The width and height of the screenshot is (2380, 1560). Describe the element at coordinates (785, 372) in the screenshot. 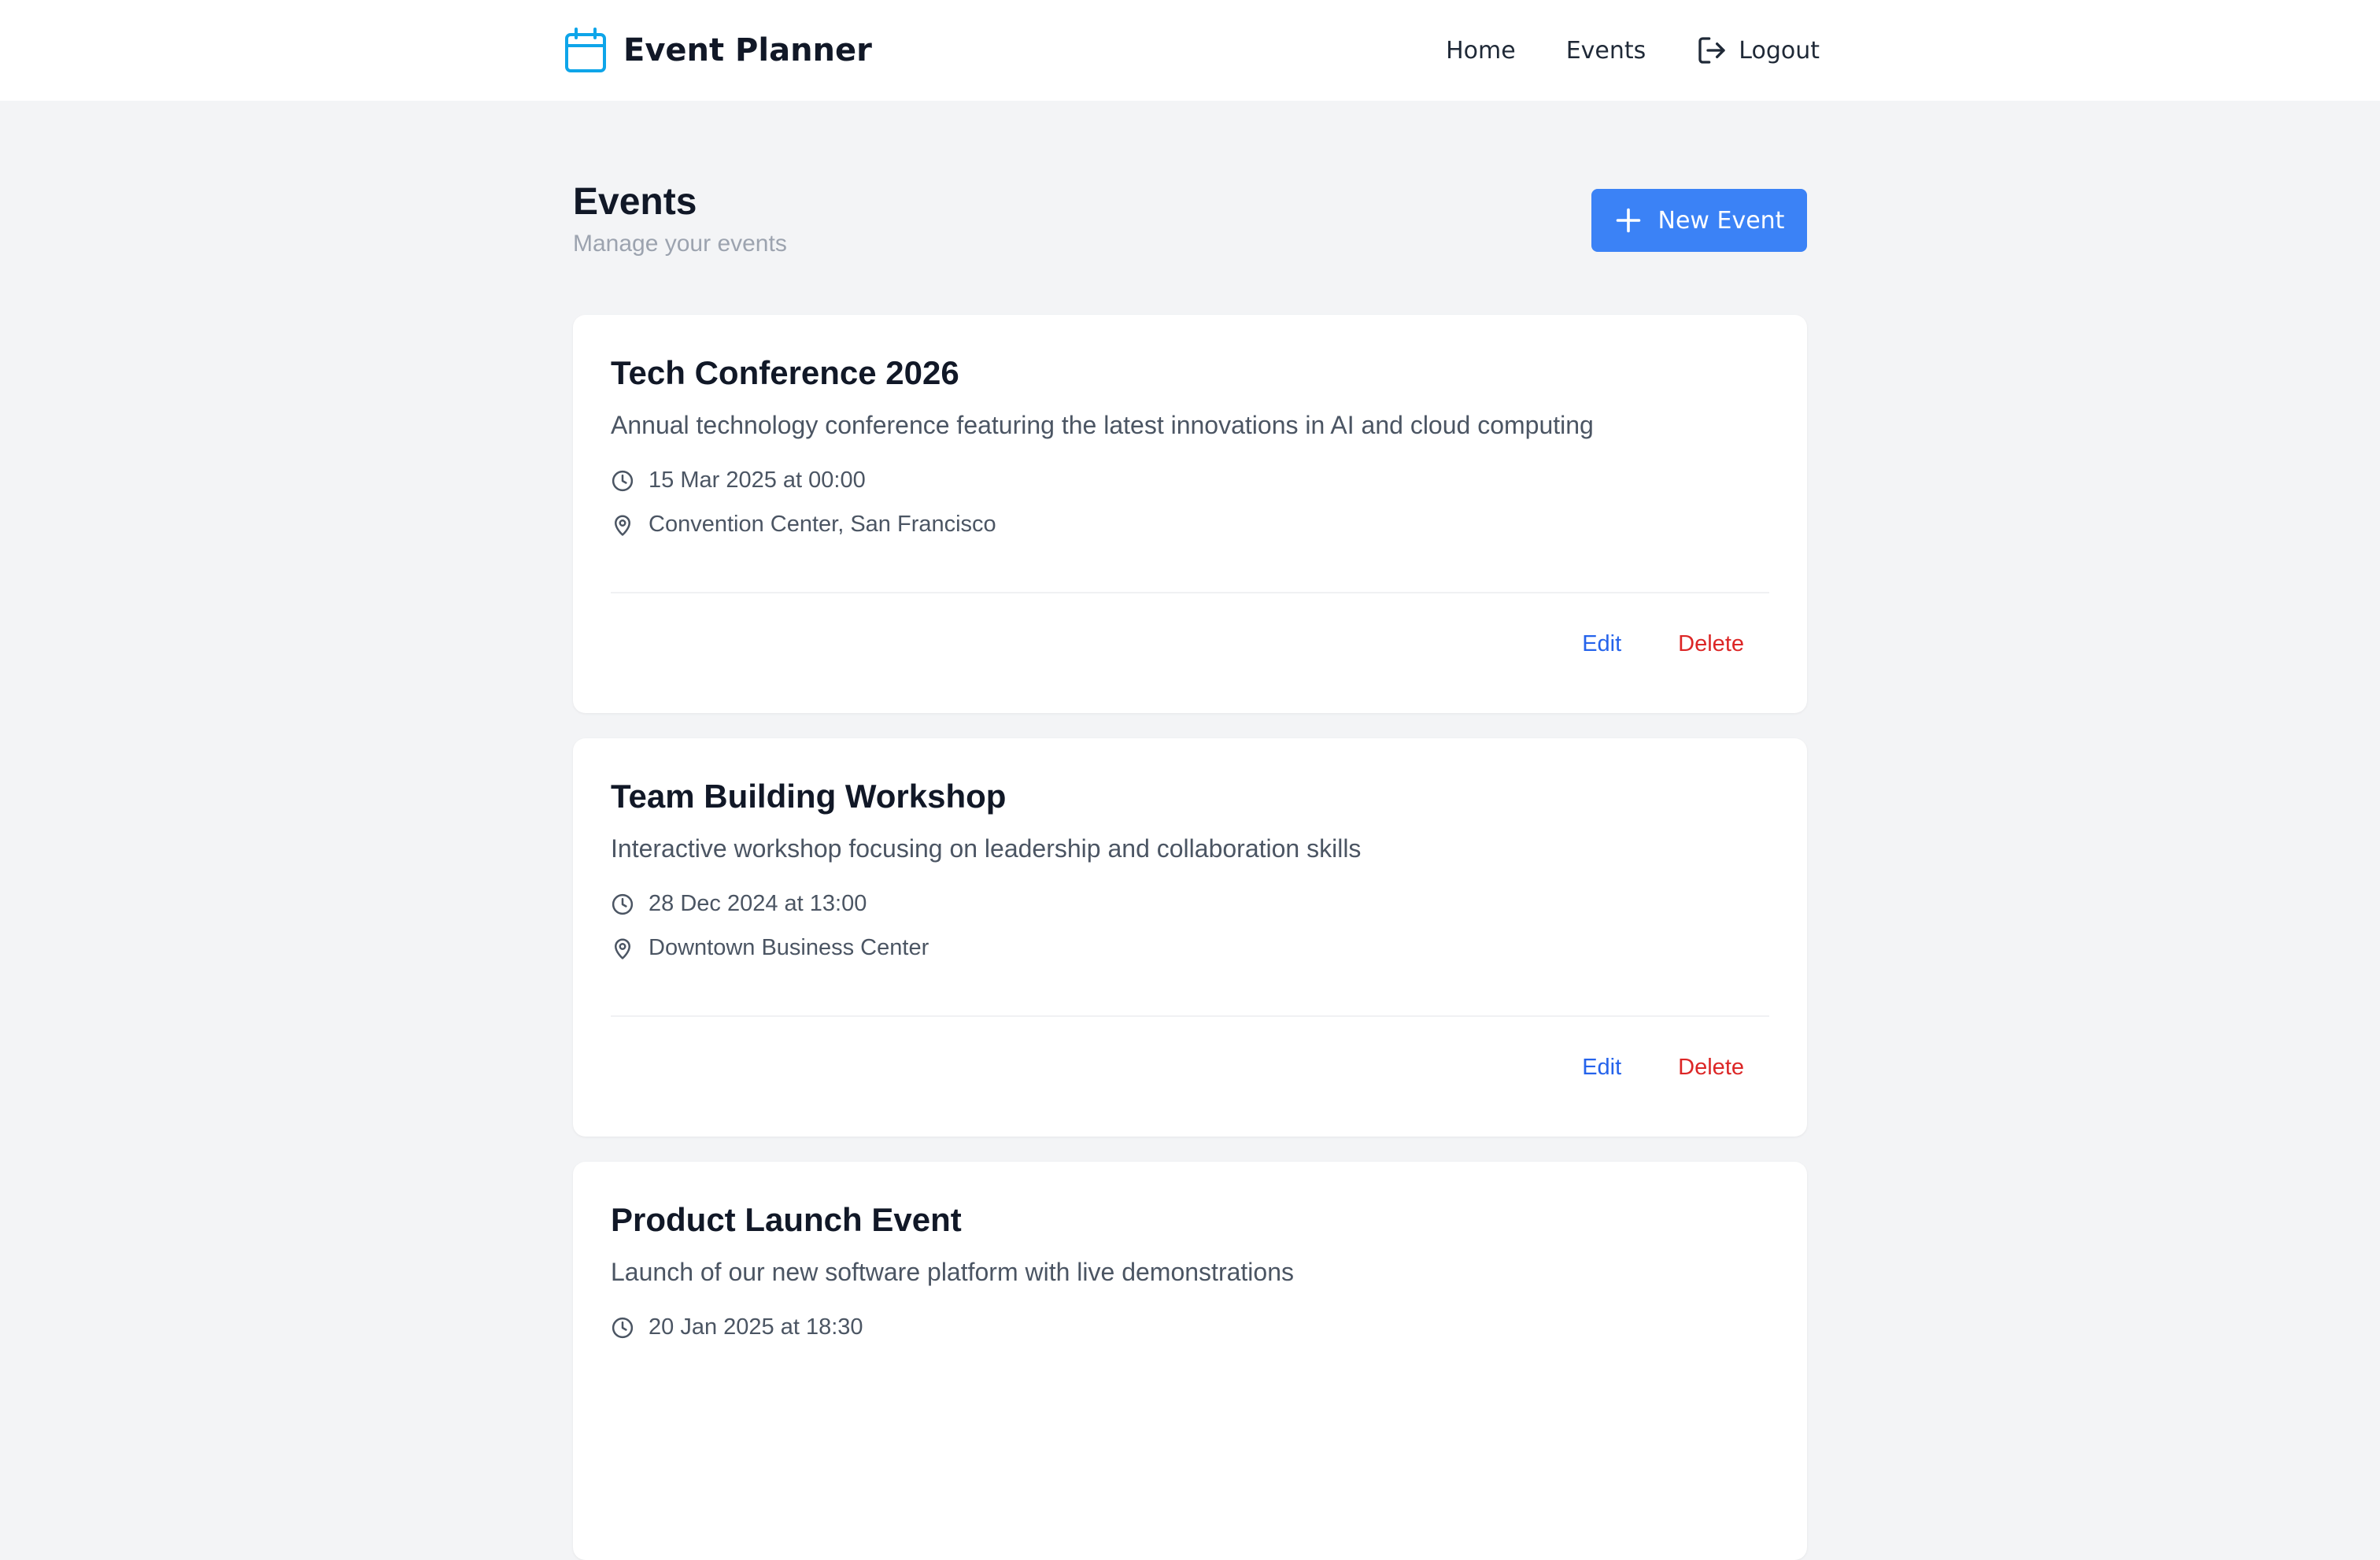

I see `event-title: Tech Conference 2026` at that location.